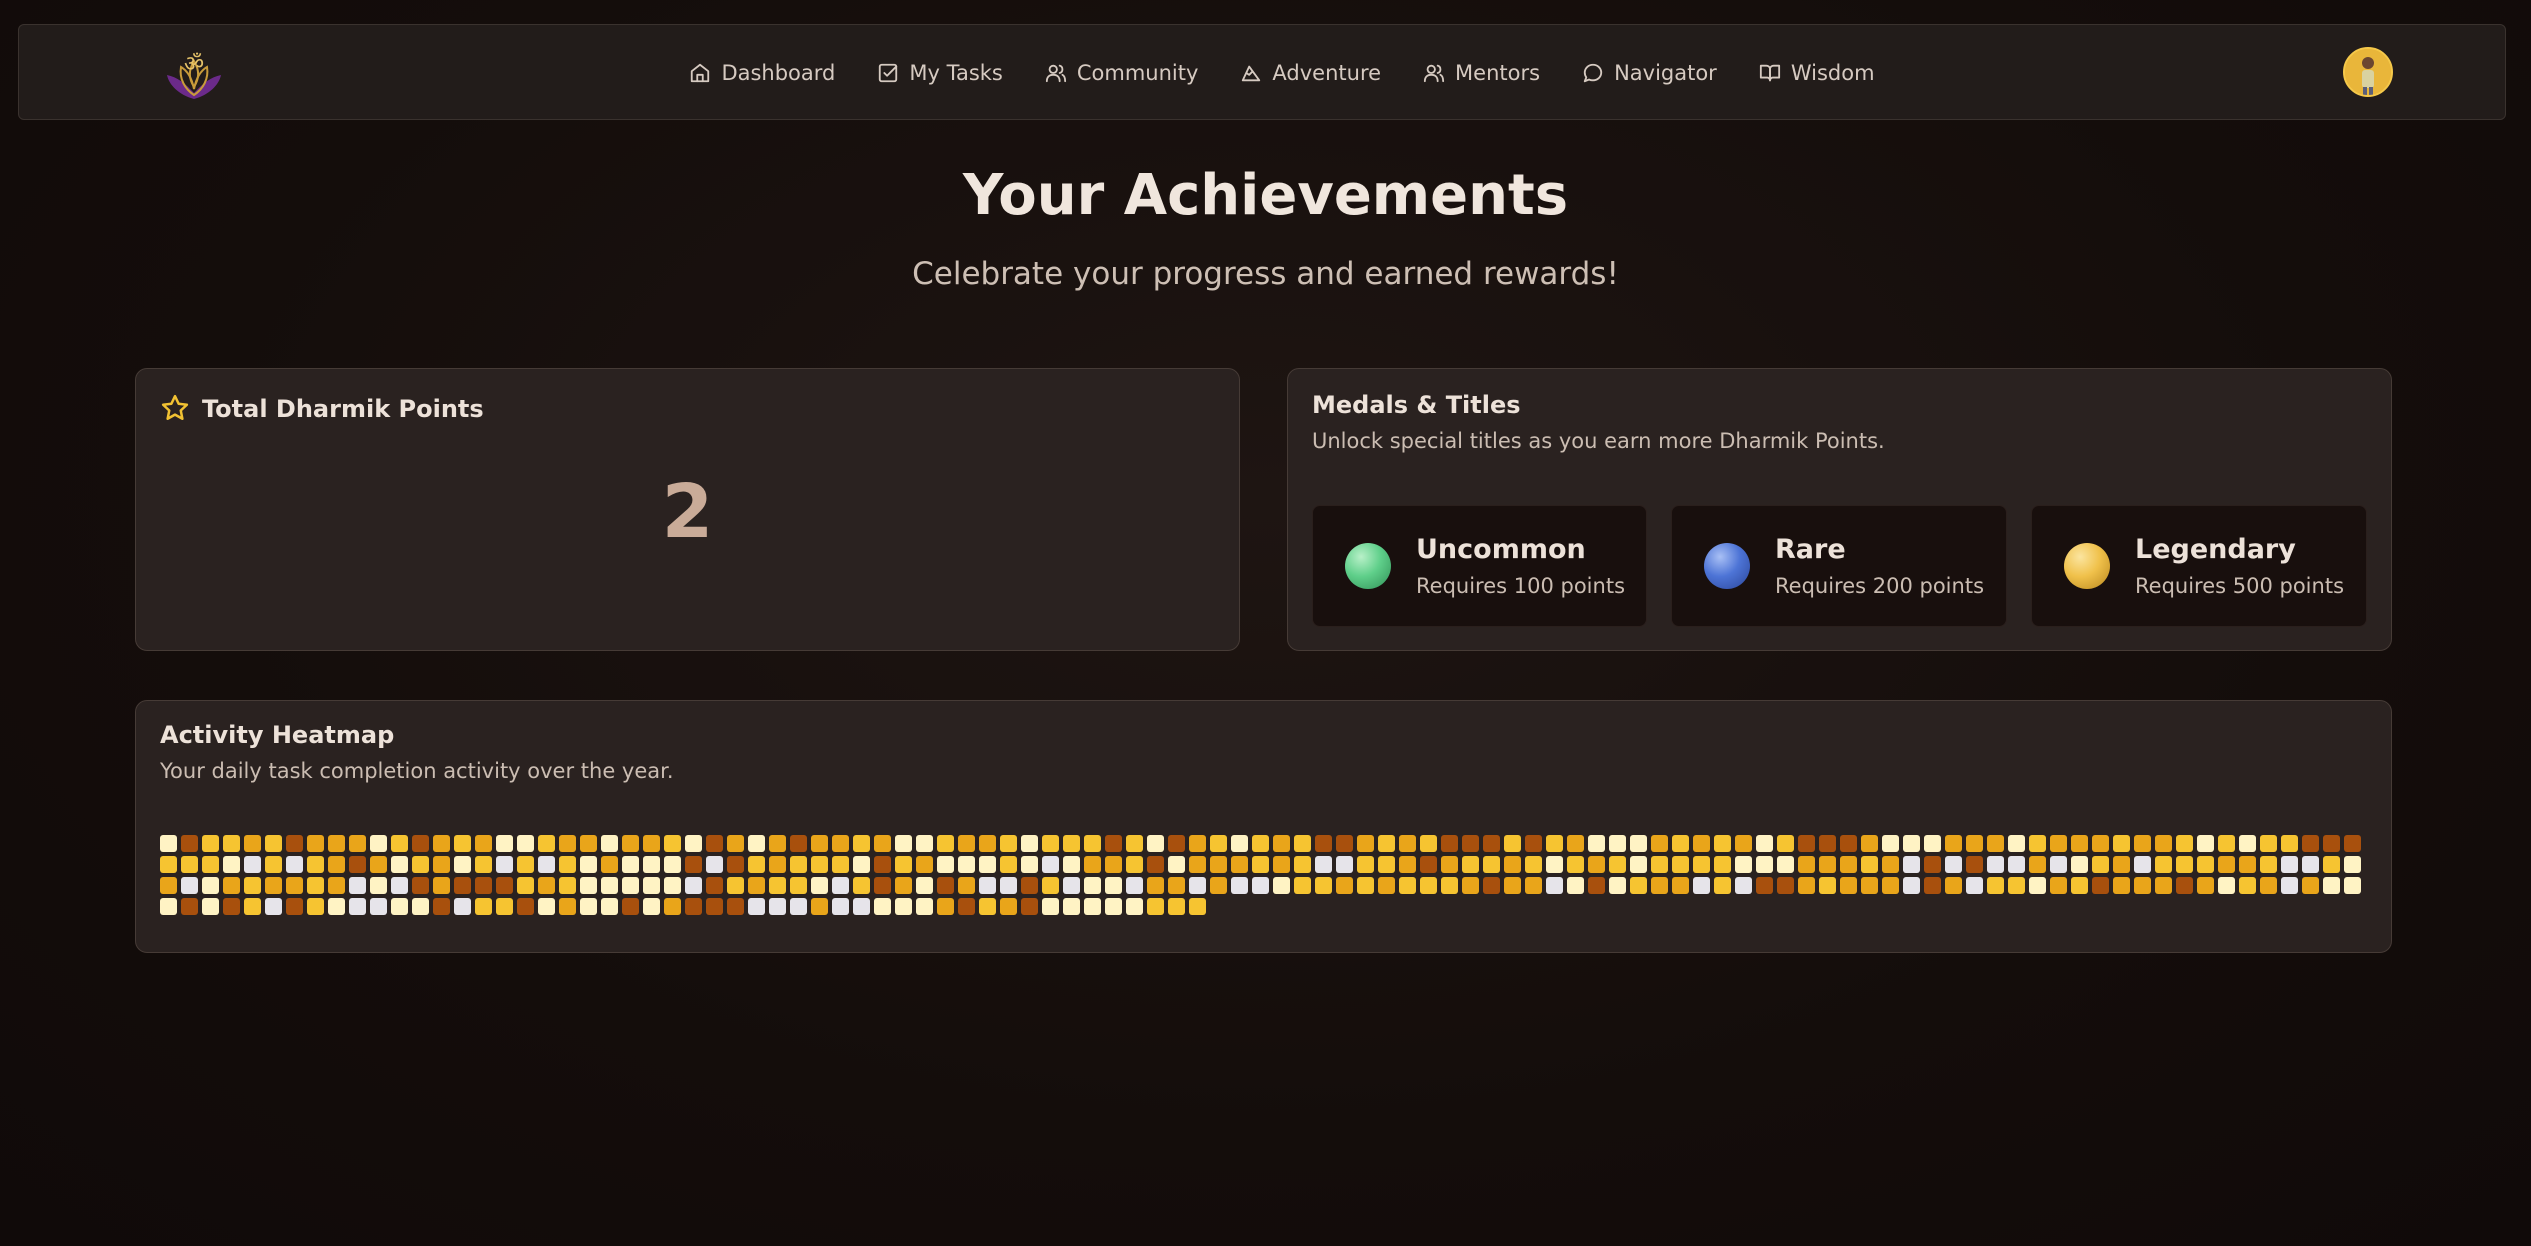  I want to click on nav-adventure: Adventure, so click(1310, 73).